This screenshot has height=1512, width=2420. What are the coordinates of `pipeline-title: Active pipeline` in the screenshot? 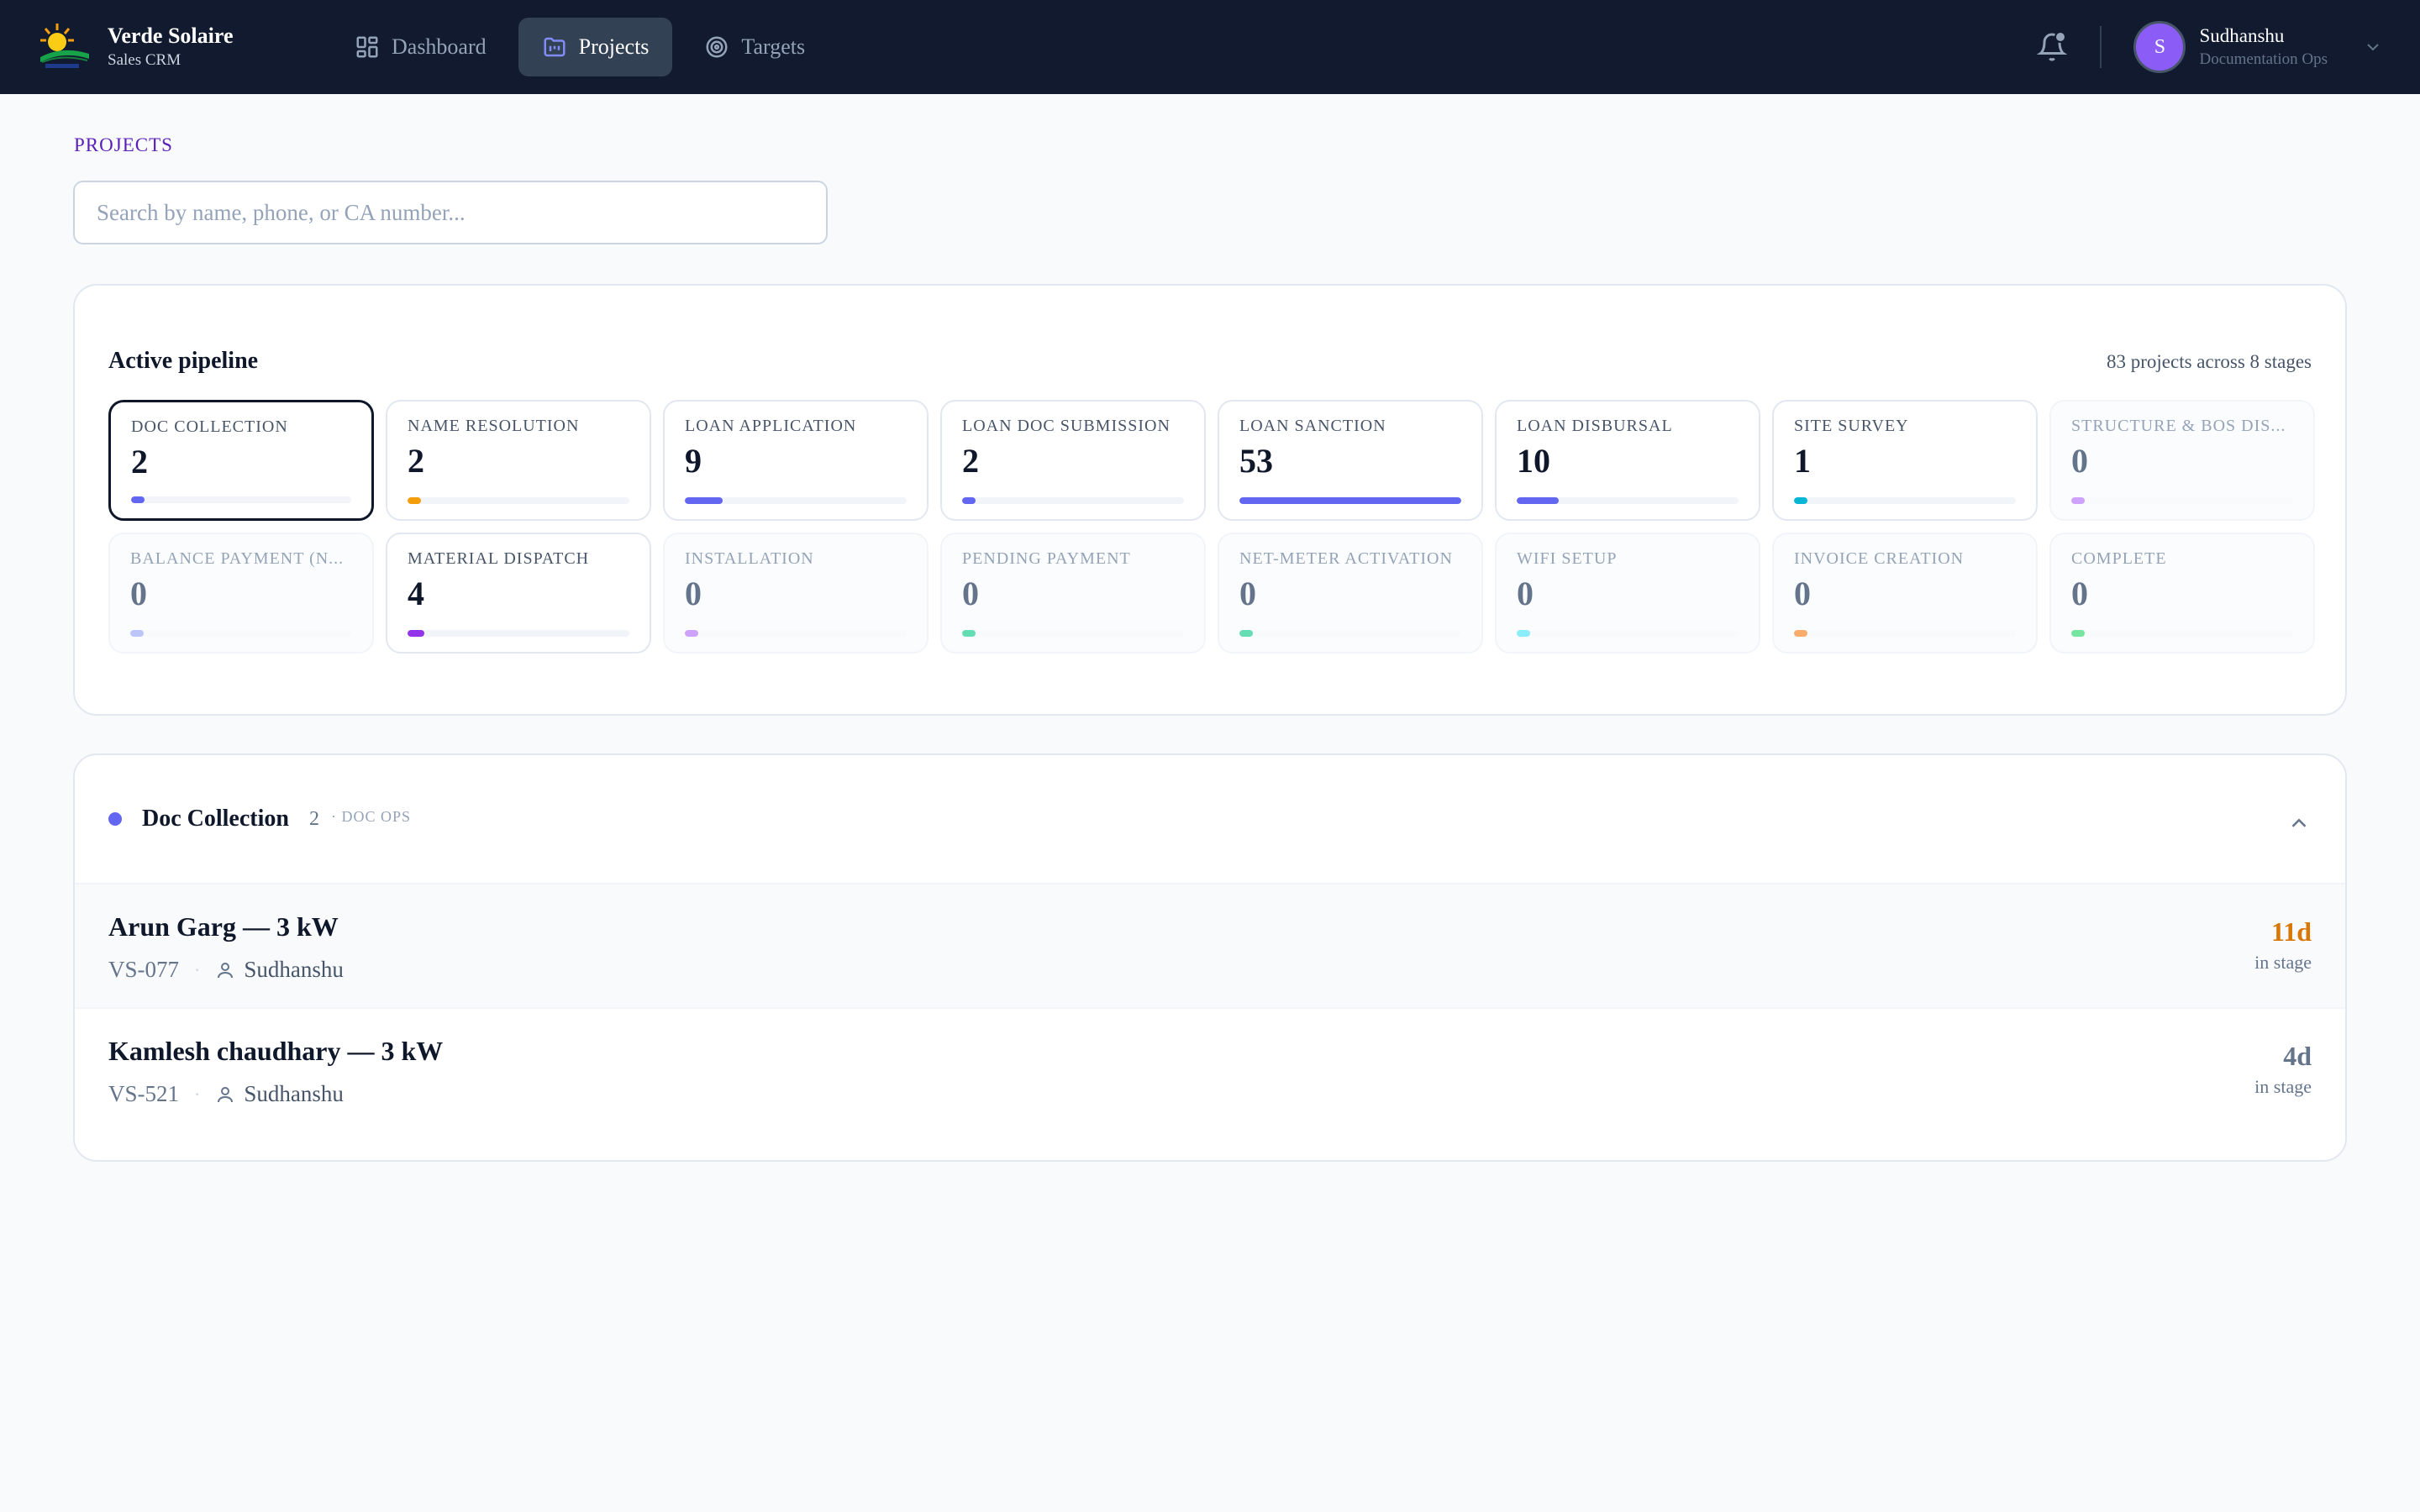 It's located at (183, 361).